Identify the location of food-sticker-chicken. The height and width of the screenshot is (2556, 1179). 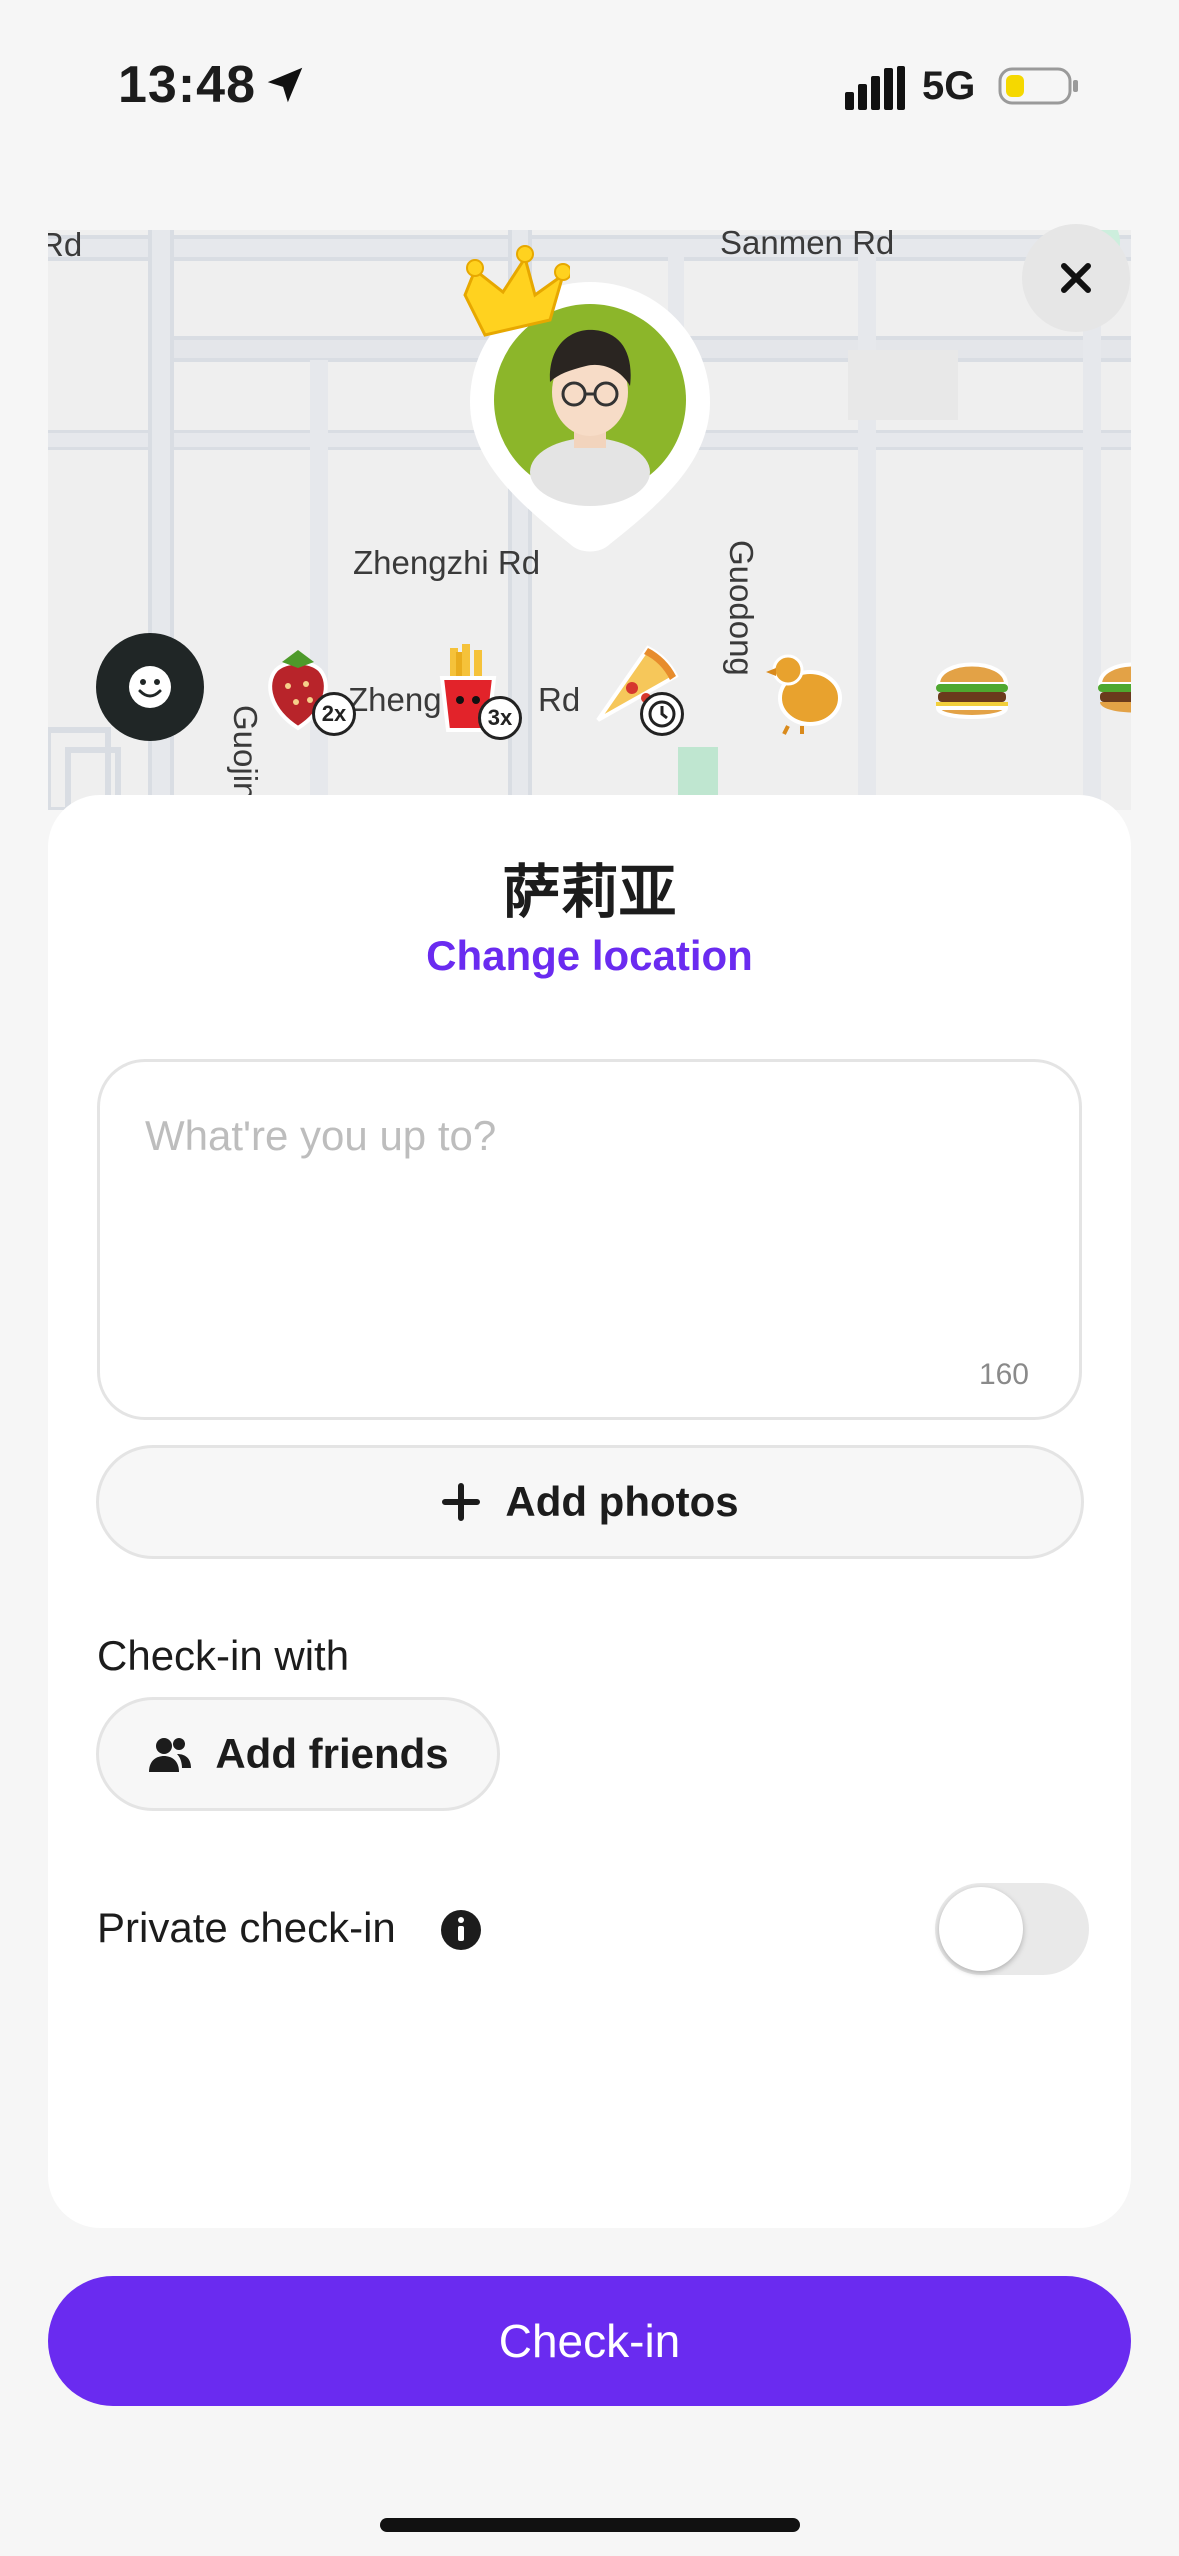
(806, 688).